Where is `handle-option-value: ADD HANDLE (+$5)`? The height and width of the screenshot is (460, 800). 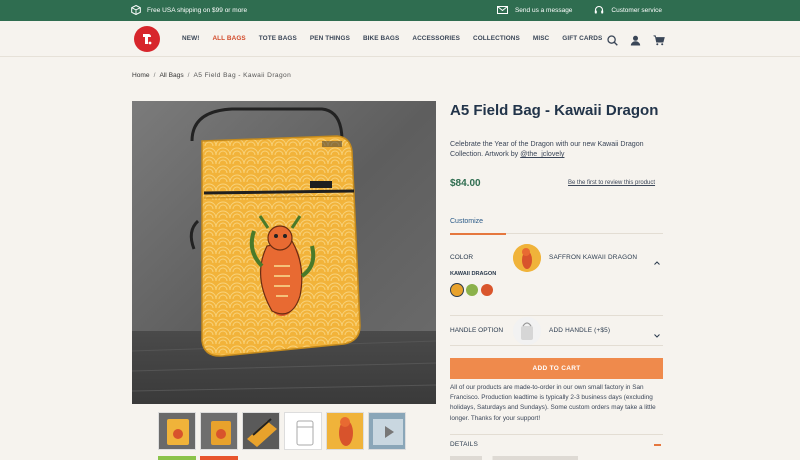 handle-option-value: ADD HANDLE (+$5) is located at coordinates (580, 330).